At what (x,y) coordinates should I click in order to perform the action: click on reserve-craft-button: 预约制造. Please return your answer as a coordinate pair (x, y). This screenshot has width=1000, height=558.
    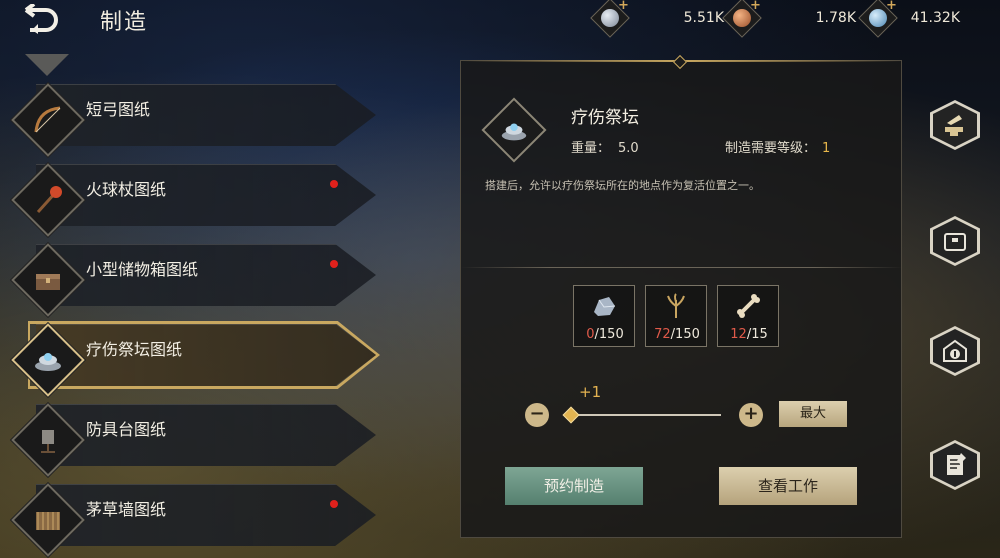
    Looking at the image, I should click on (574, 486).